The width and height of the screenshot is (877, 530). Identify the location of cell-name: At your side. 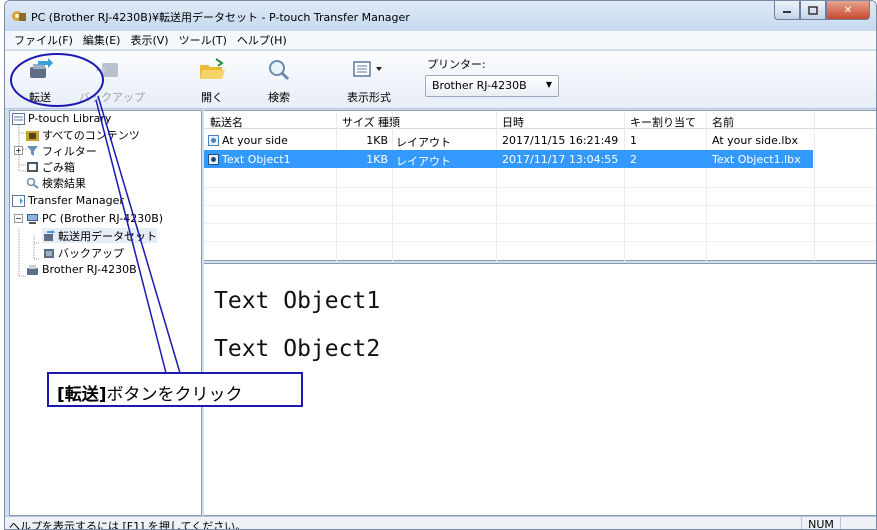
(255, 140).